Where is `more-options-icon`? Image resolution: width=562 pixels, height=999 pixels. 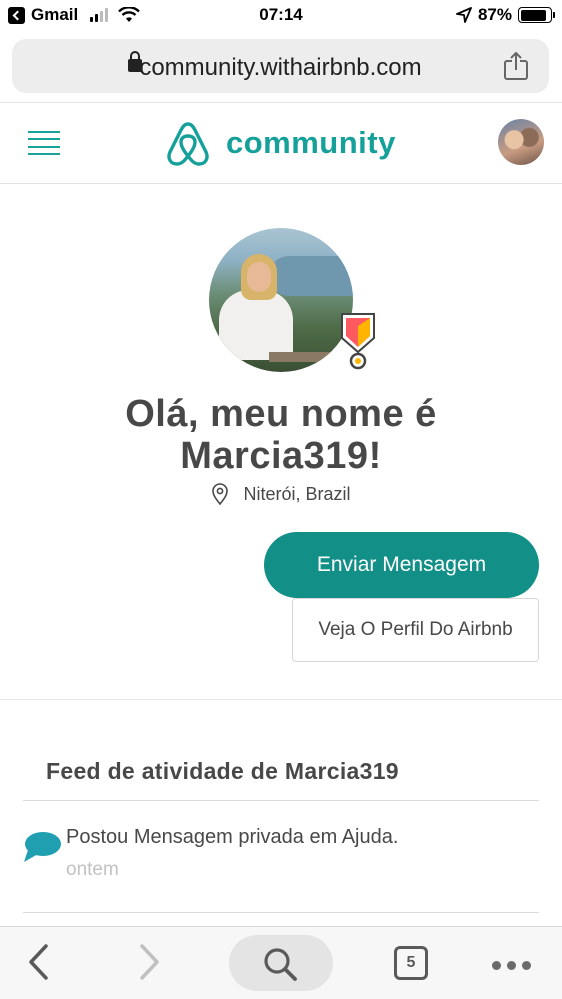
more-options-icon is located at coordinates (511, 965).